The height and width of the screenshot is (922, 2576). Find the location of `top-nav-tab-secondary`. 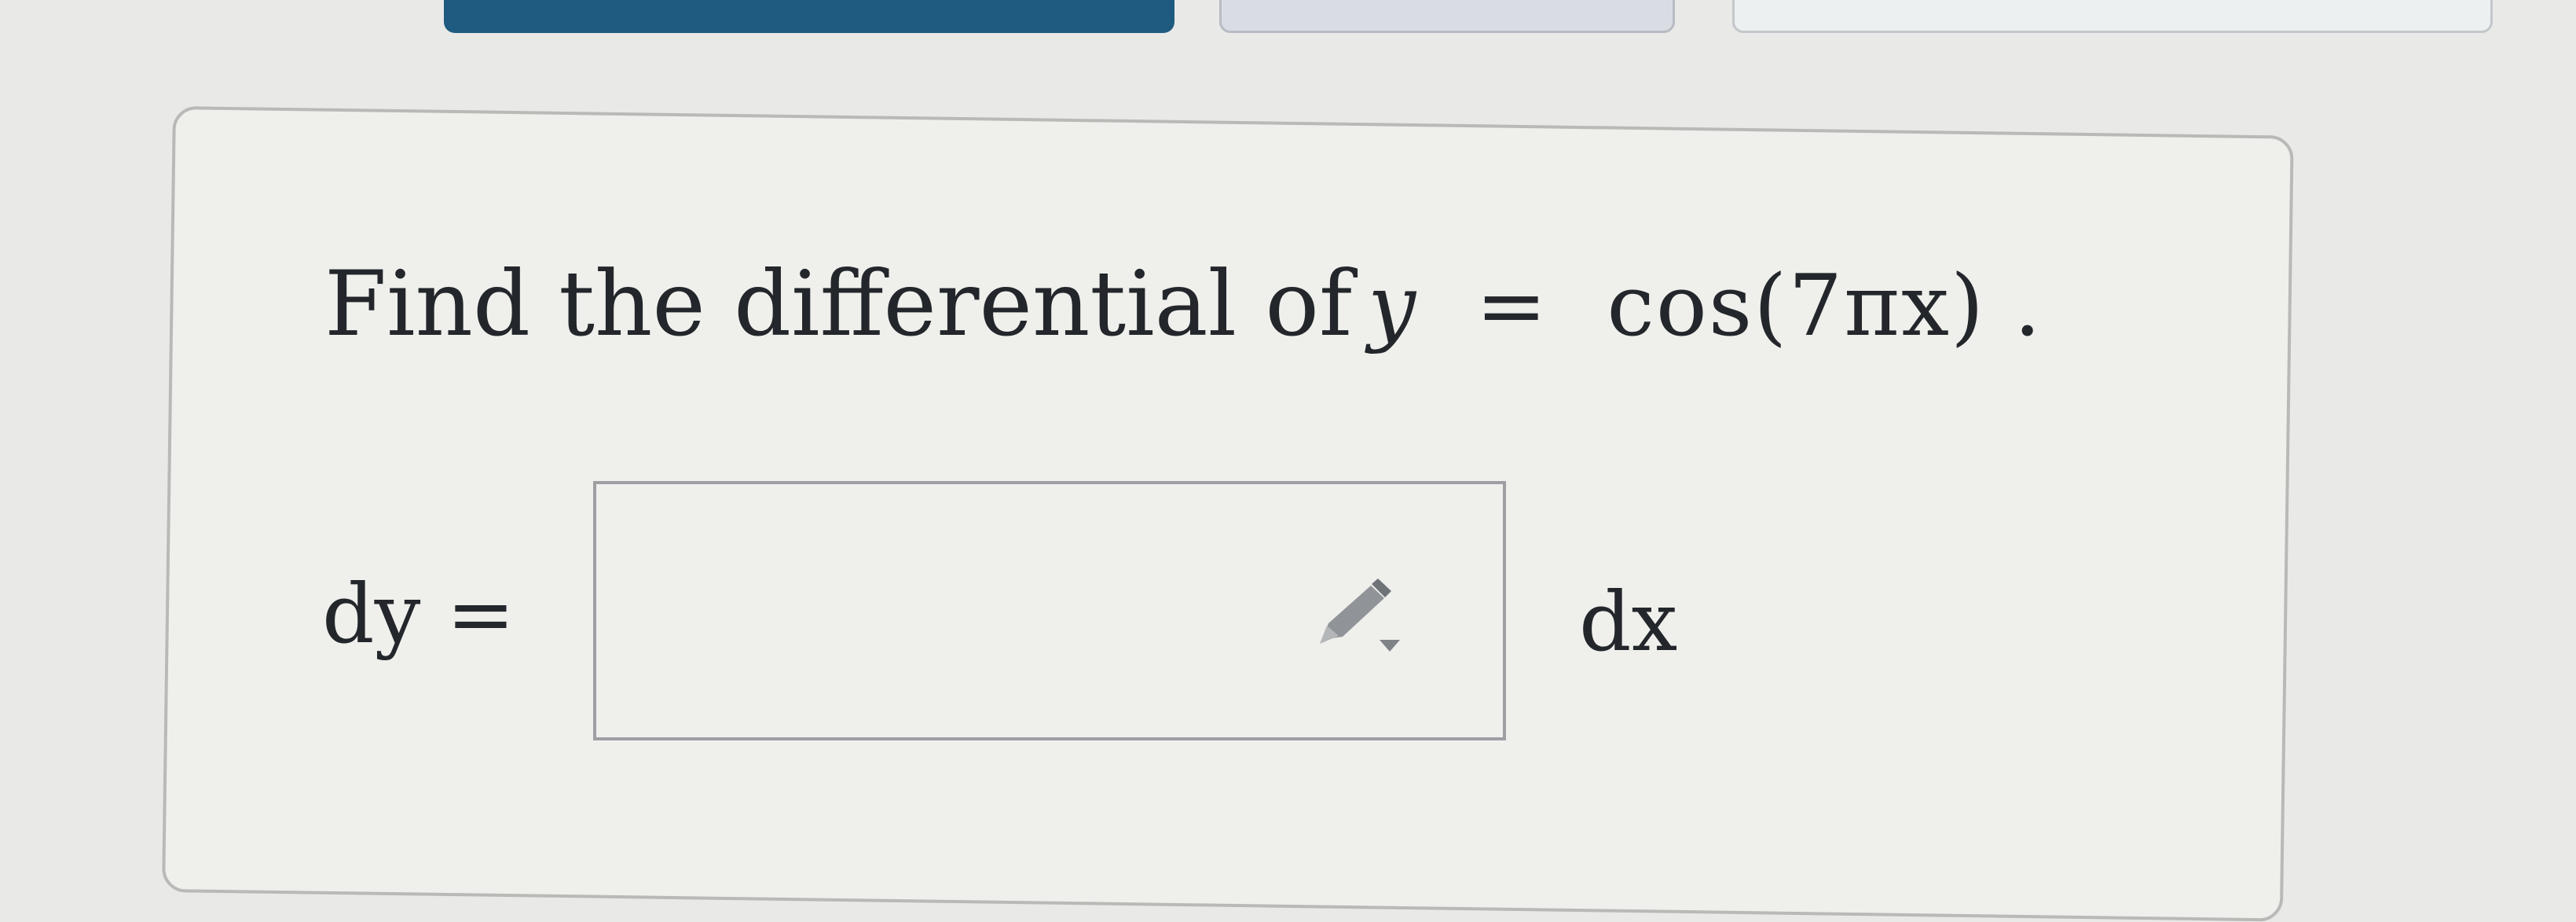

top-nav-tab-secondary is located at coordinates (1447, 17).